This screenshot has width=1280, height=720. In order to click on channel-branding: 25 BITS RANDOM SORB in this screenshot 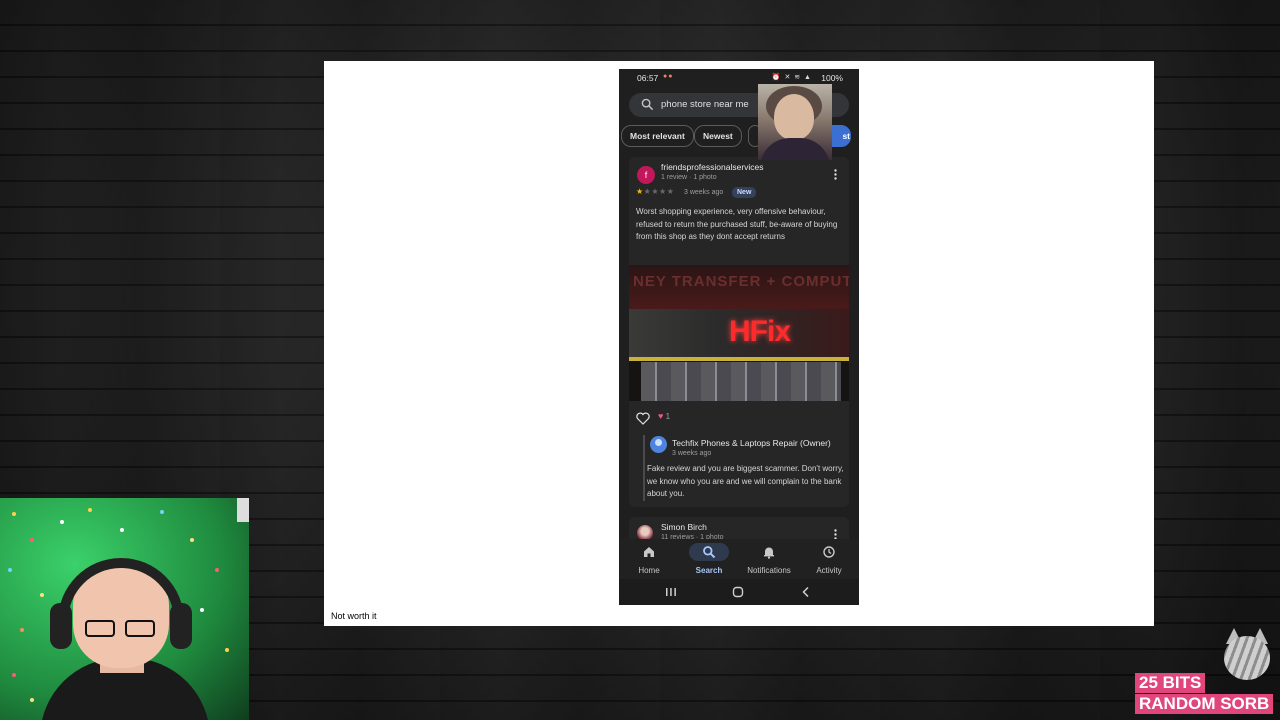, I will do `click(1205, 694)`.